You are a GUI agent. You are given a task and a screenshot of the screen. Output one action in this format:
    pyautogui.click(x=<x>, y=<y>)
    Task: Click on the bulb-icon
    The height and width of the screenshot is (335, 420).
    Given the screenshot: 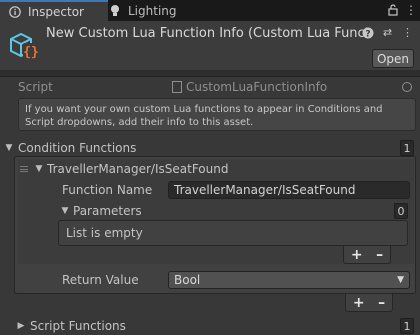 What is the action you would take?
    pyautogui.click(x=115, y=11)
    